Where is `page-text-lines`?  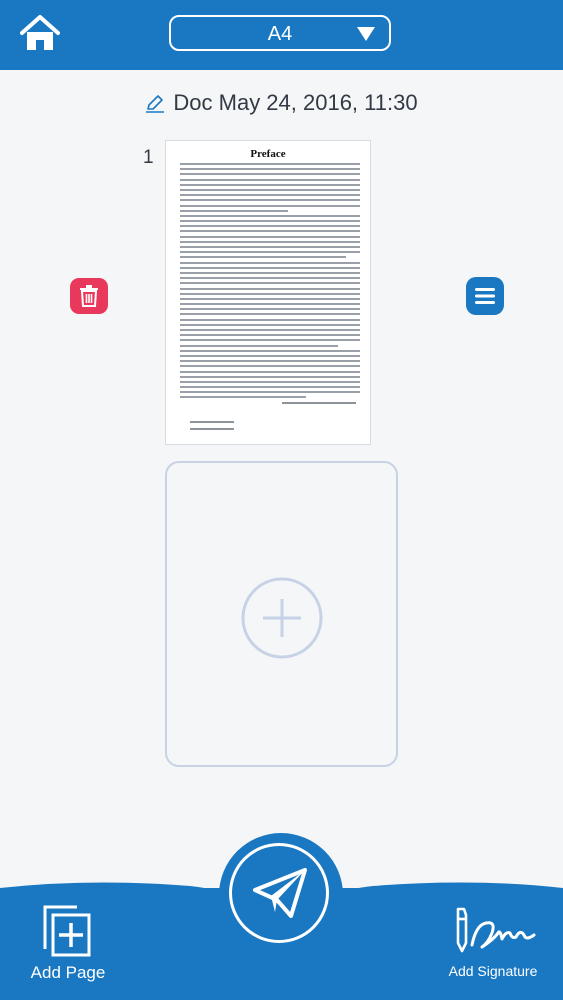 page-text-lines is located at coordinates (270, 282).